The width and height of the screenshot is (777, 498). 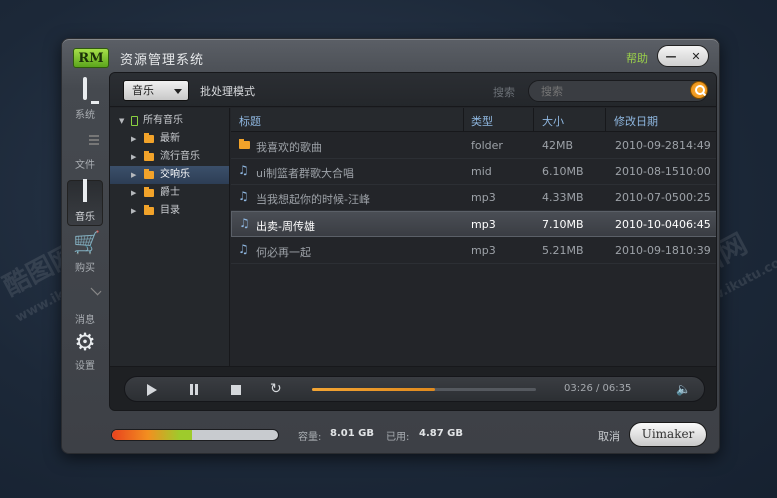 I want to click on batch-mode-button: 批处理模式, so click(x=227, y=91).